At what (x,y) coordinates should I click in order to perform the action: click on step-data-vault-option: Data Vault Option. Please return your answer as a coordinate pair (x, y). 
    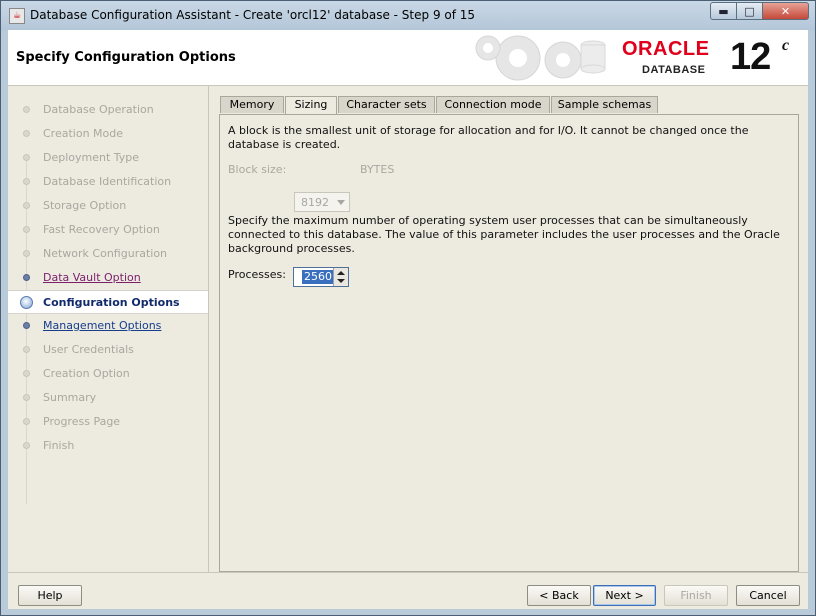
    Looking at the image, I should click on (108, 278).